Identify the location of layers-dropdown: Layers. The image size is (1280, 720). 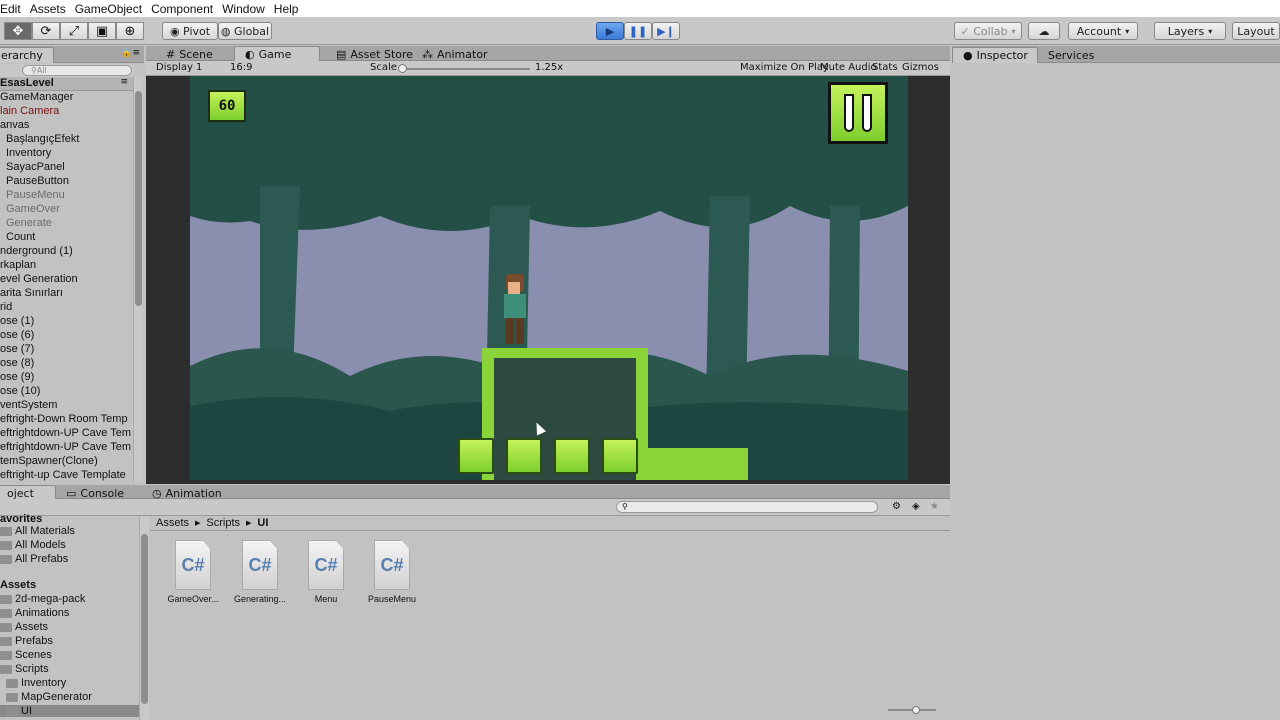
(1190, 31).